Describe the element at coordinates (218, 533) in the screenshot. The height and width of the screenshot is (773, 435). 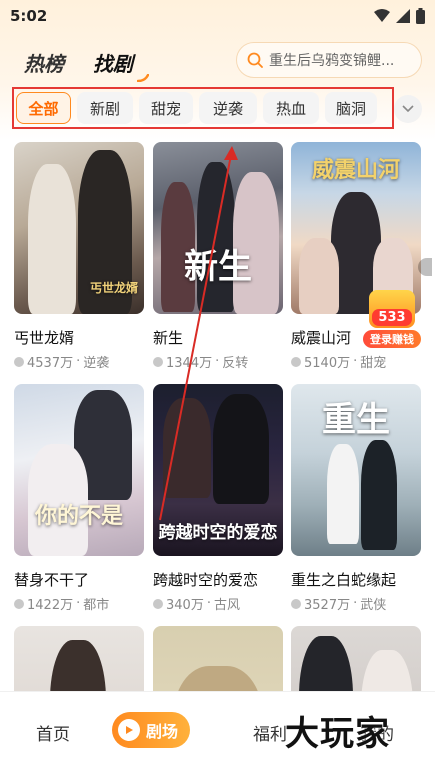
I see `poster-title-art: 跨越时空的爱恋` at that location.